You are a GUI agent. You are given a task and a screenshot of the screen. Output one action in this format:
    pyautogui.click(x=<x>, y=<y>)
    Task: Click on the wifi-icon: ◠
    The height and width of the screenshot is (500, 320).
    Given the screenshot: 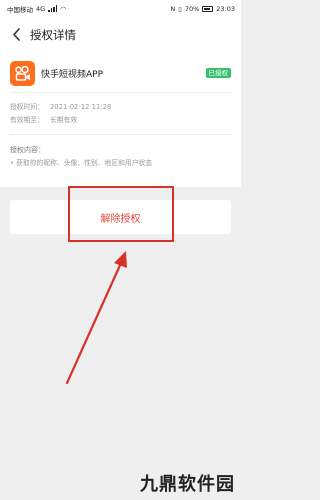 What is the action you would take?
    pyautogui.click(x=63, y=8)
    